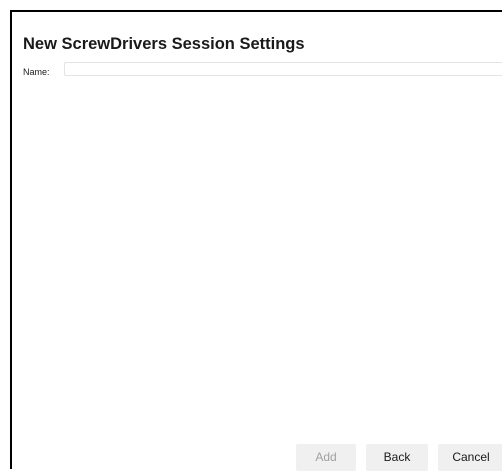 This screenshot has width=502, height=471. What do you see at coordinates (164, 44) in the screenshot?
I see `page-title: New ScrewDrivers Session Settings` at bounding box center [164, 44].